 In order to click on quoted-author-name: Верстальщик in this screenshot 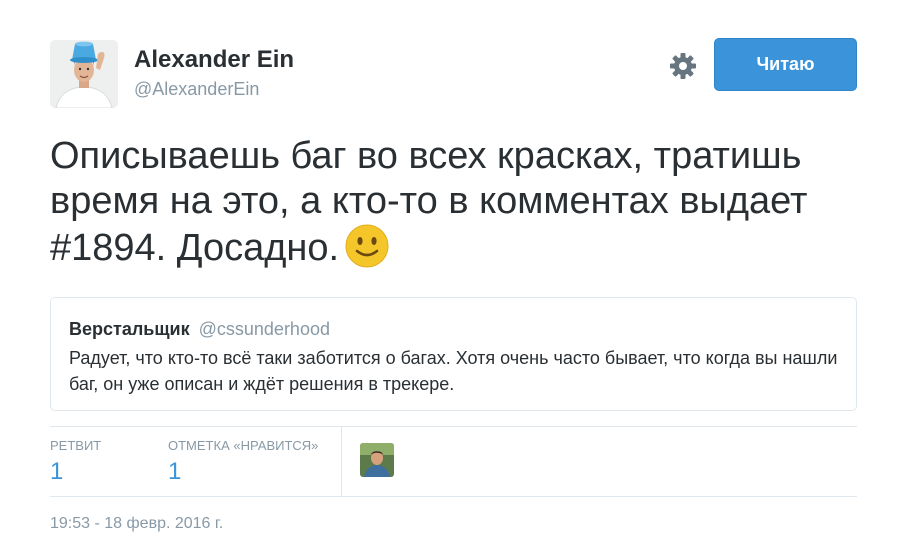, I will do `click(129, 329)`.